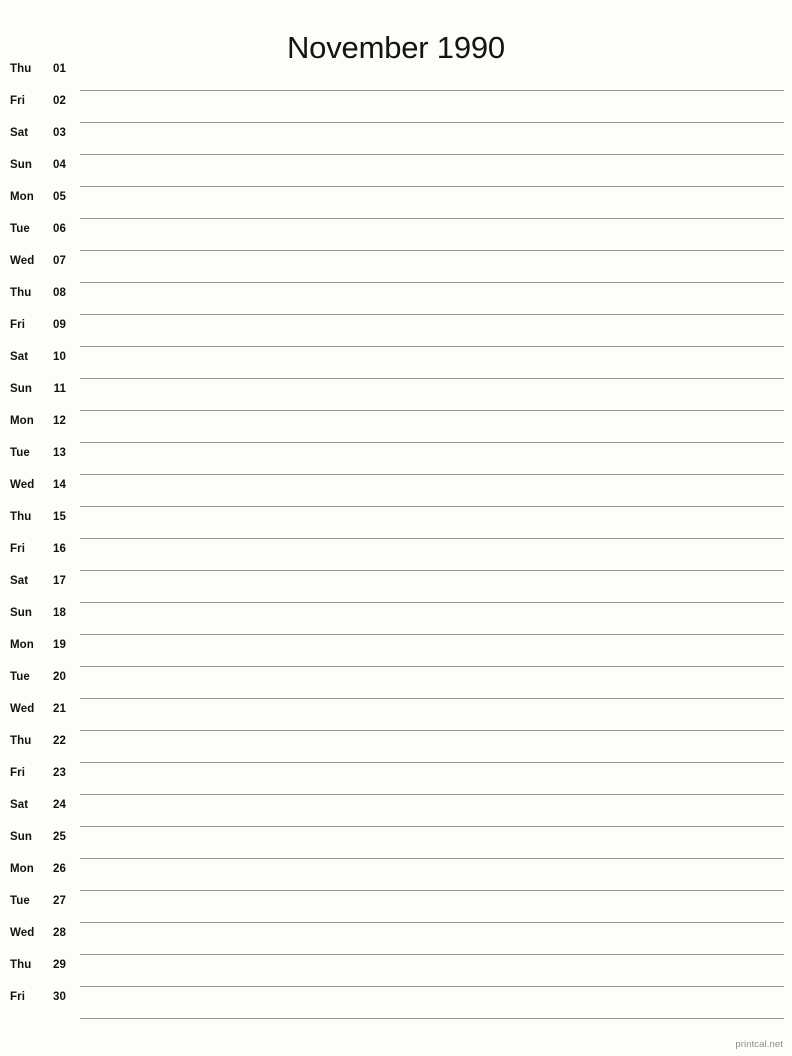 The height and width of the screenshot is (1056, 792). I want to click on day-row: Mon 12, so click(396, 428).